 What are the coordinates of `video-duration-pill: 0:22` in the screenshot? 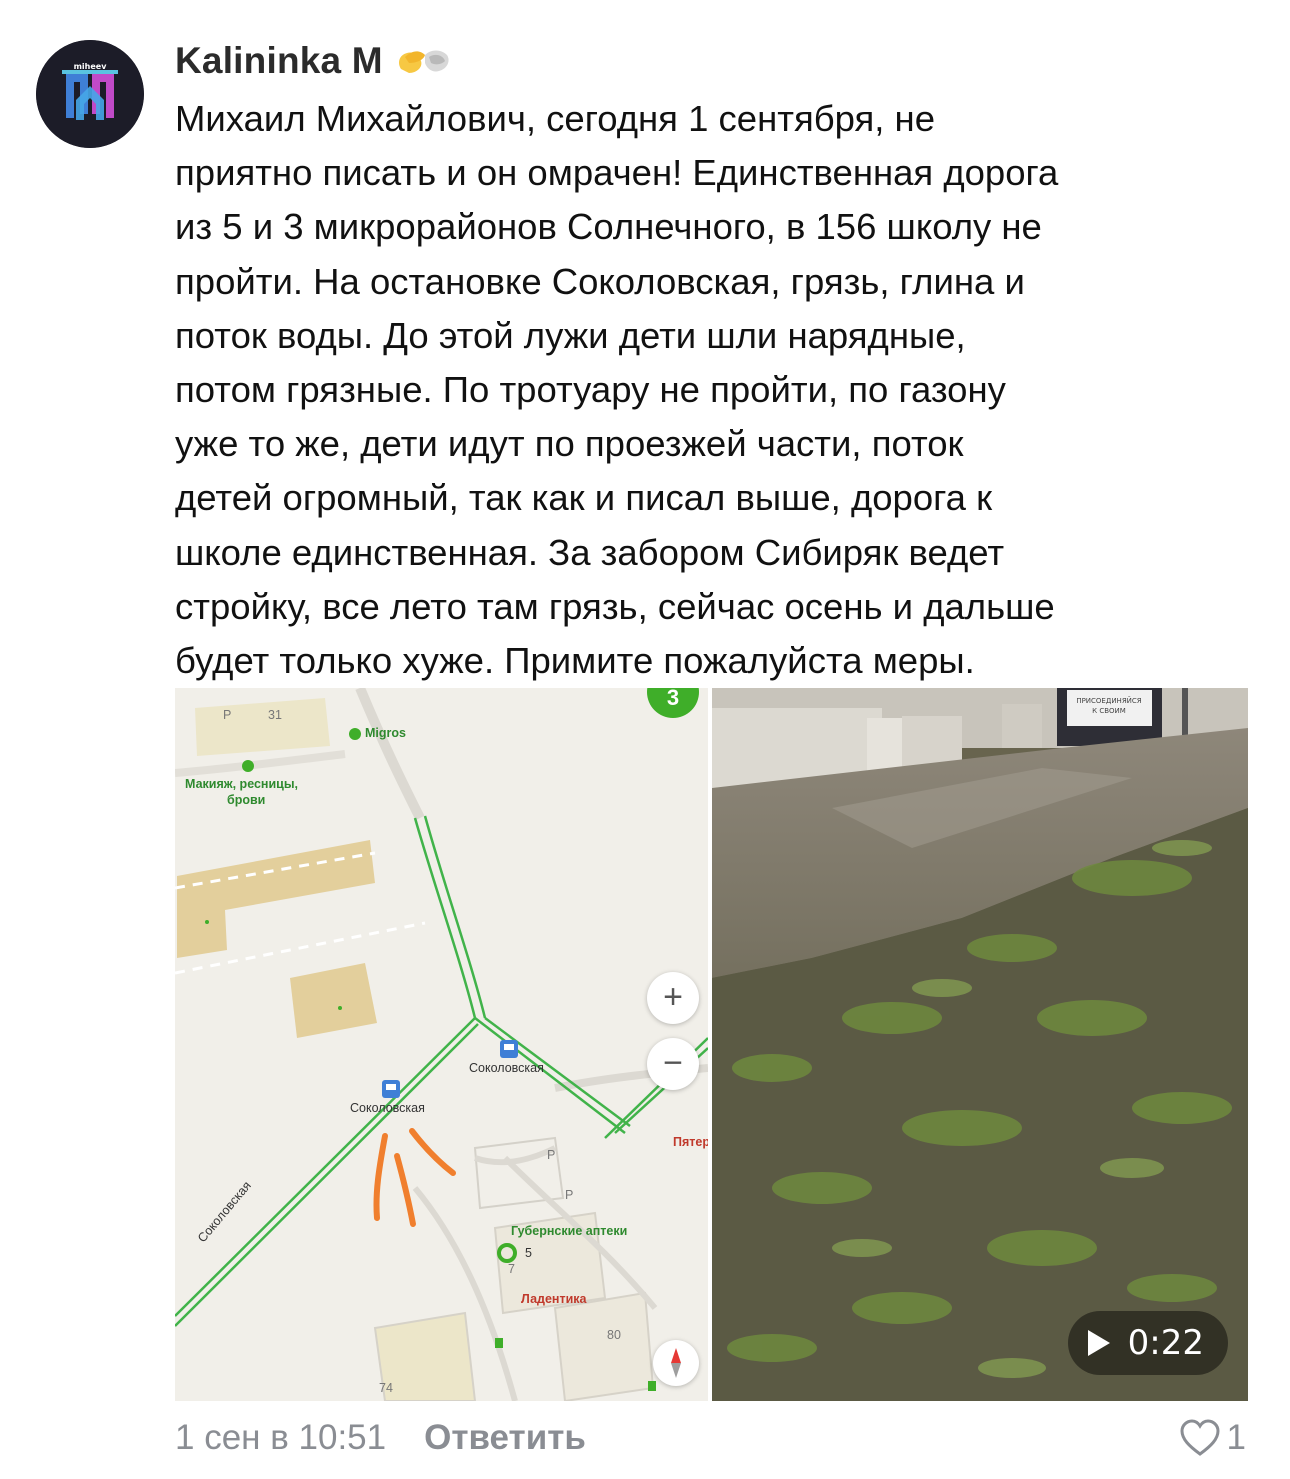 It's located at (1147, 1343).